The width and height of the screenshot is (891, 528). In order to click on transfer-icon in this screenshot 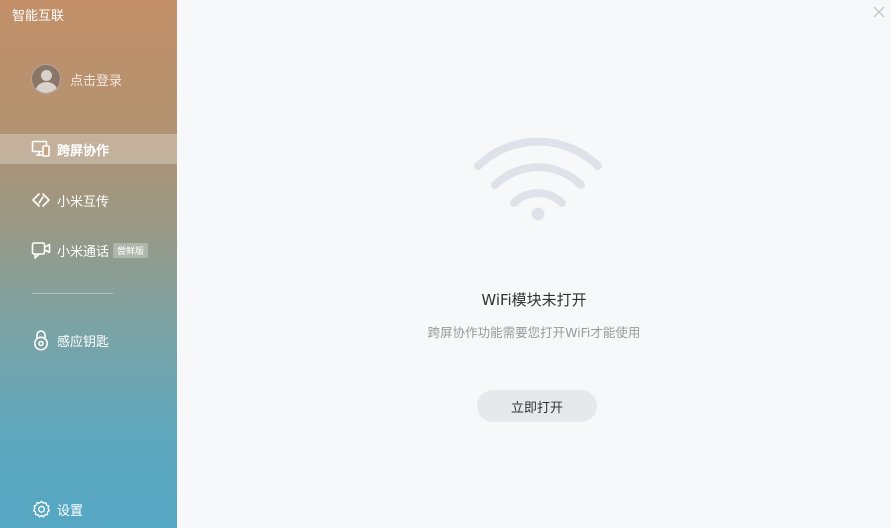, I will do `click(41, 200)`.